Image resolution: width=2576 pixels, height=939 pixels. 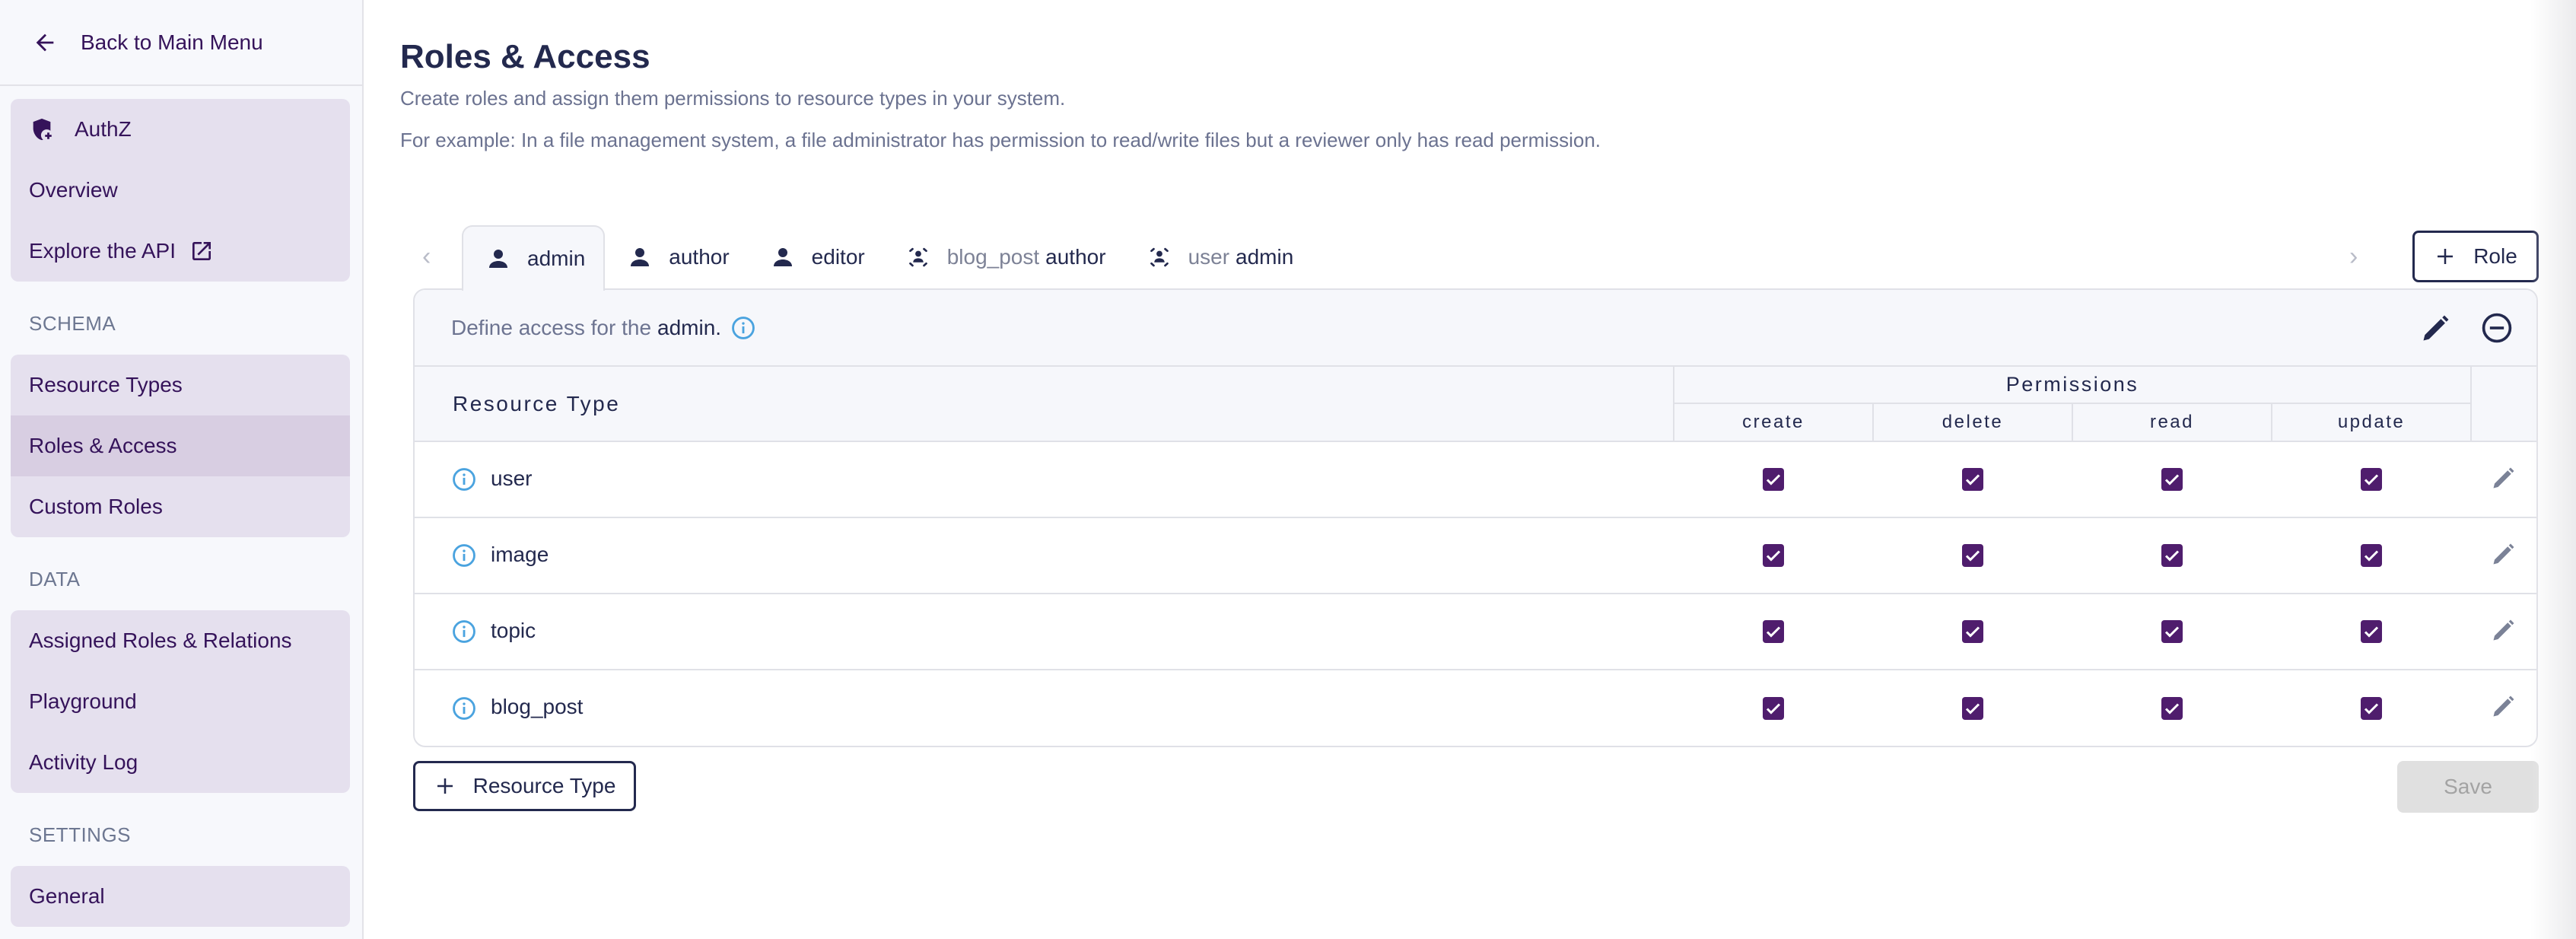 I want to click on tabs-scroll-left-button: ‹, so click(x=426, y=257).